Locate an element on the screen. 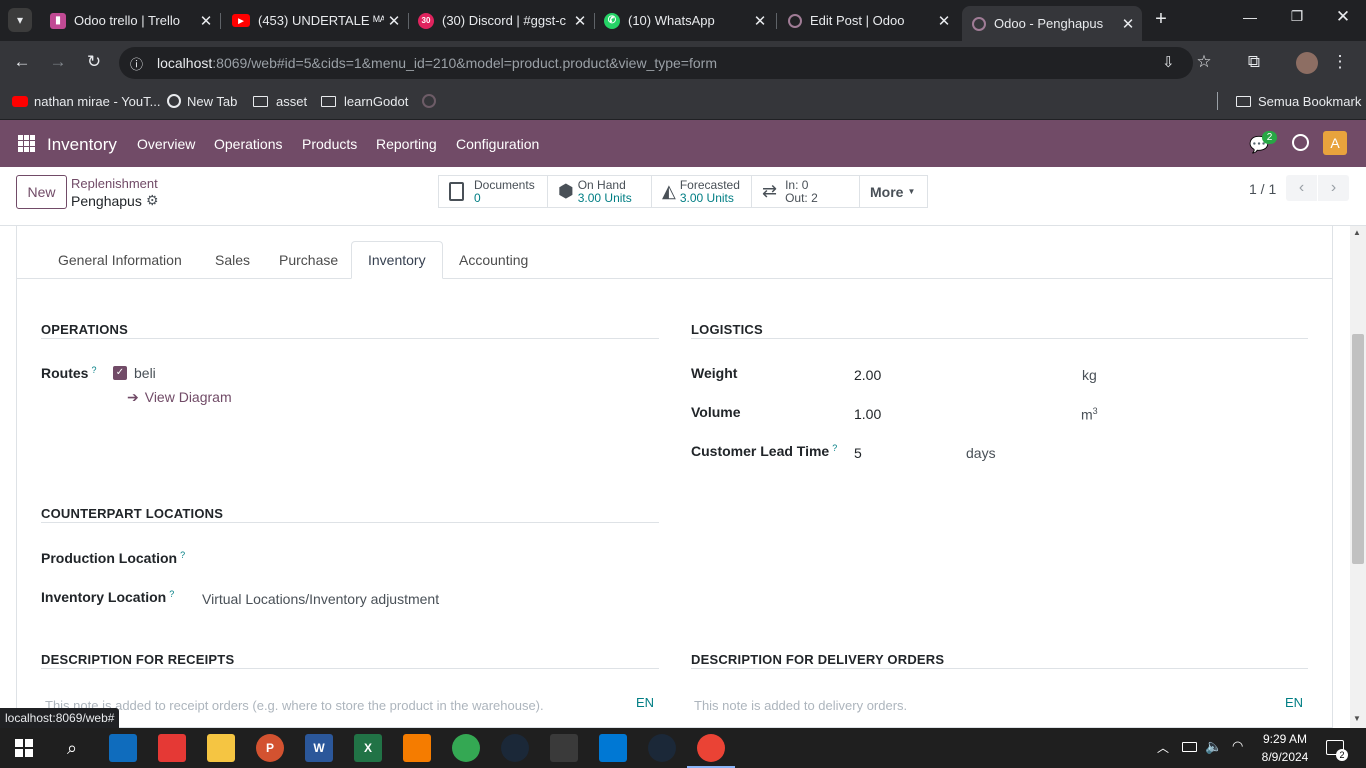 The width and height of the screenshot is (1366, 768). user-avatar: A is located at coordinates (1335, 143).